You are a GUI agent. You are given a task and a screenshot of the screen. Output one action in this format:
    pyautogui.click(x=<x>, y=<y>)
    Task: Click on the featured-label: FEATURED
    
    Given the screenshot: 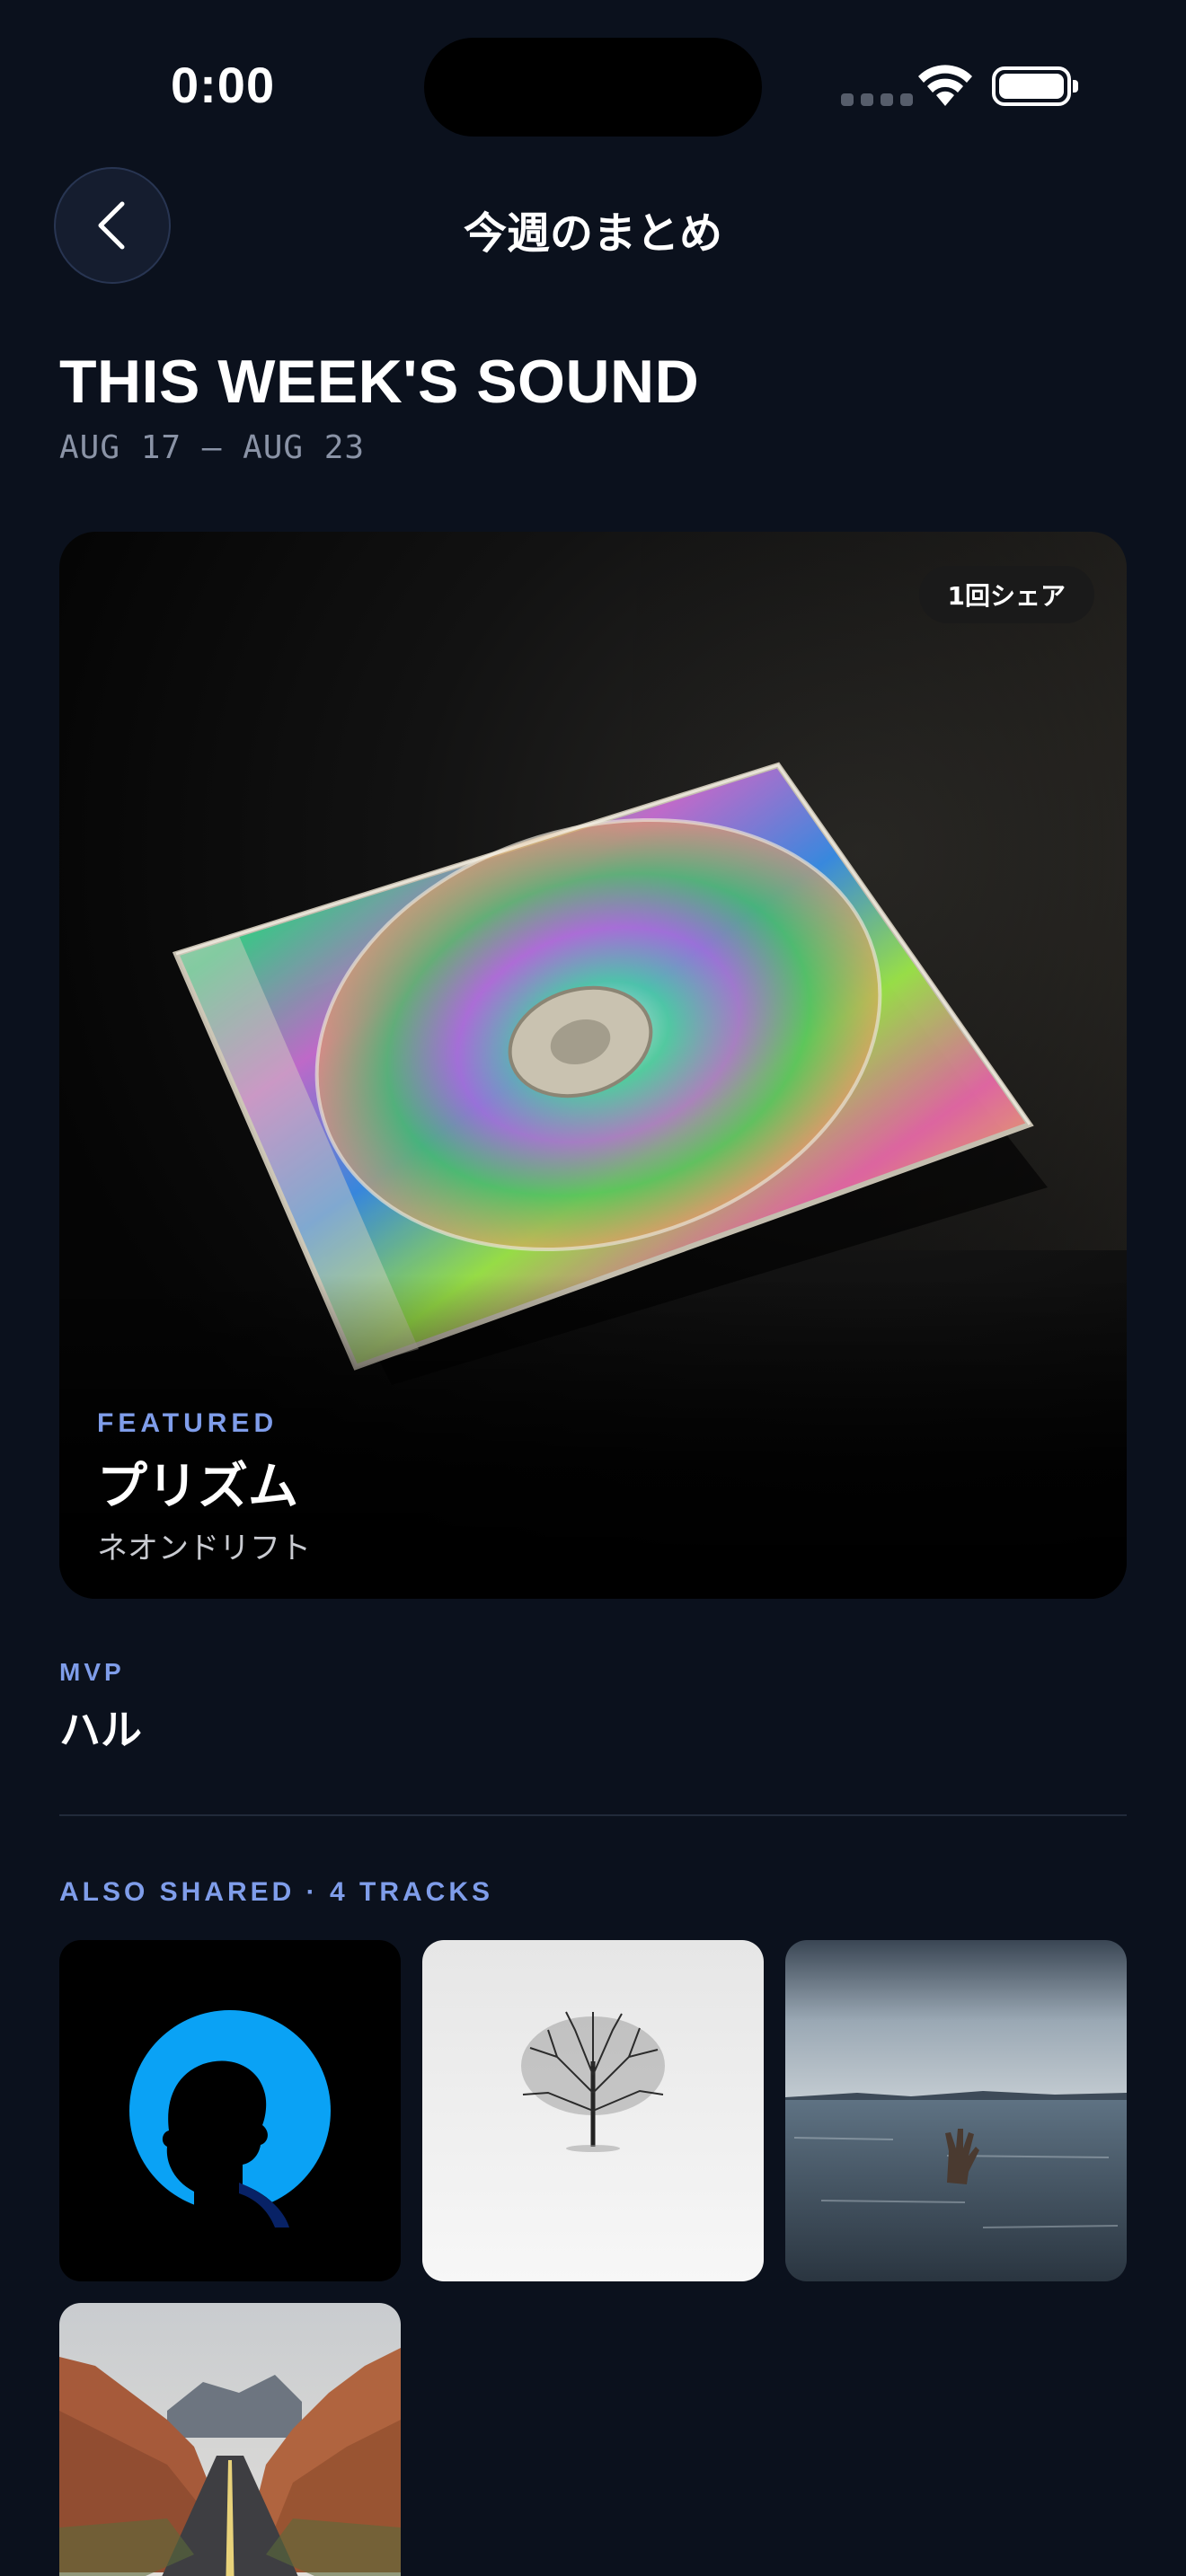 What is the action you would take?
    pyautogui.click(x=188, y=1423)
    